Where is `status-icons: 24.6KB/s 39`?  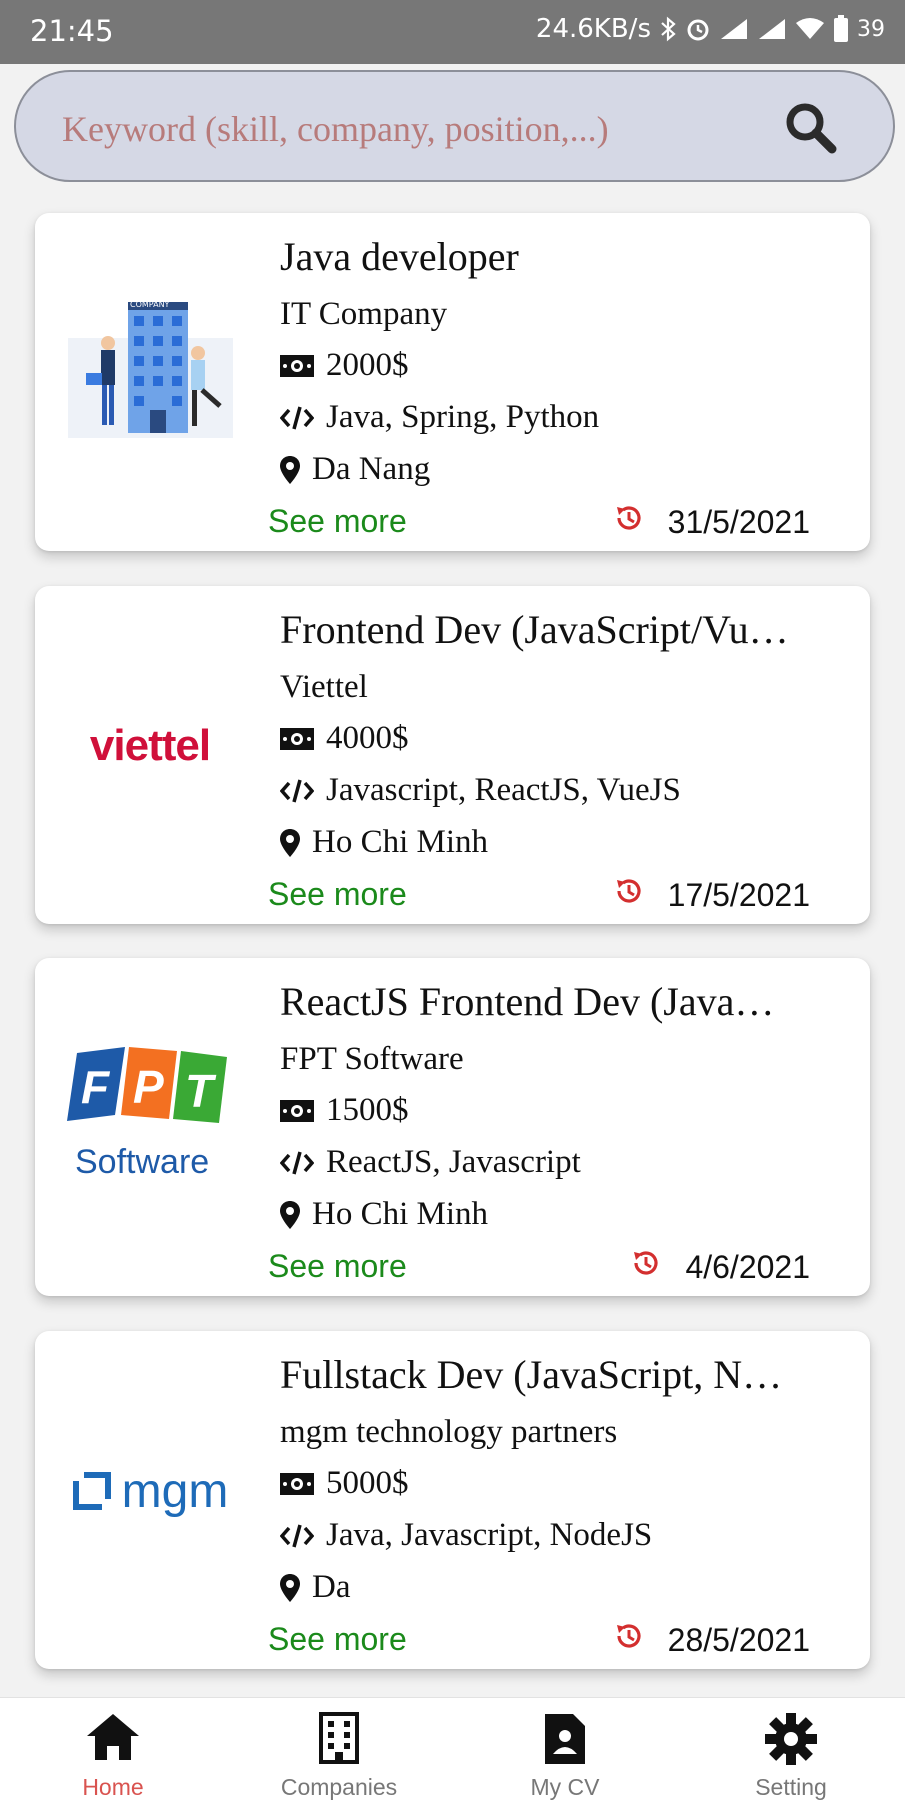 status-icons: 24.6KB/s 39 is located at coordinates (710, 29).